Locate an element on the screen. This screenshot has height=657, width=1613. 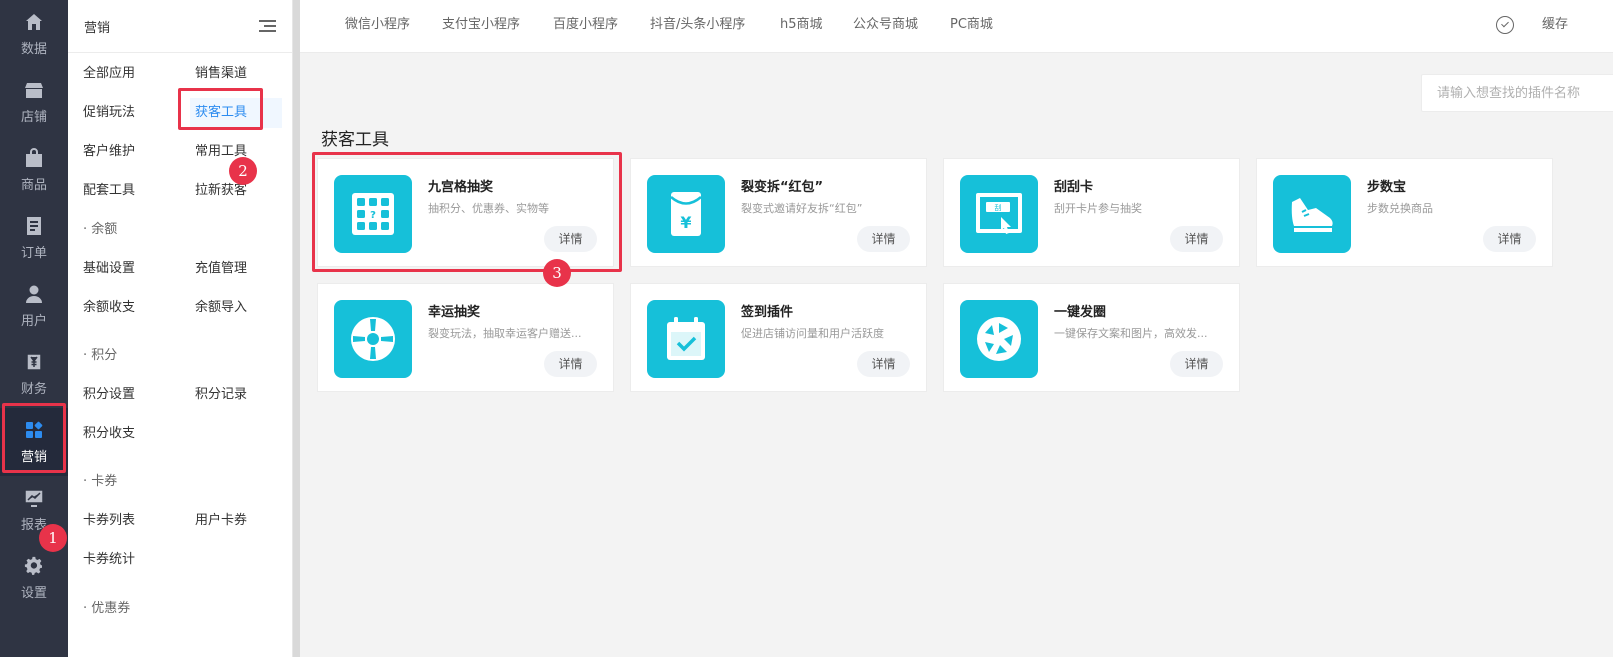
bag-icon is located at coordinates (34, 157).